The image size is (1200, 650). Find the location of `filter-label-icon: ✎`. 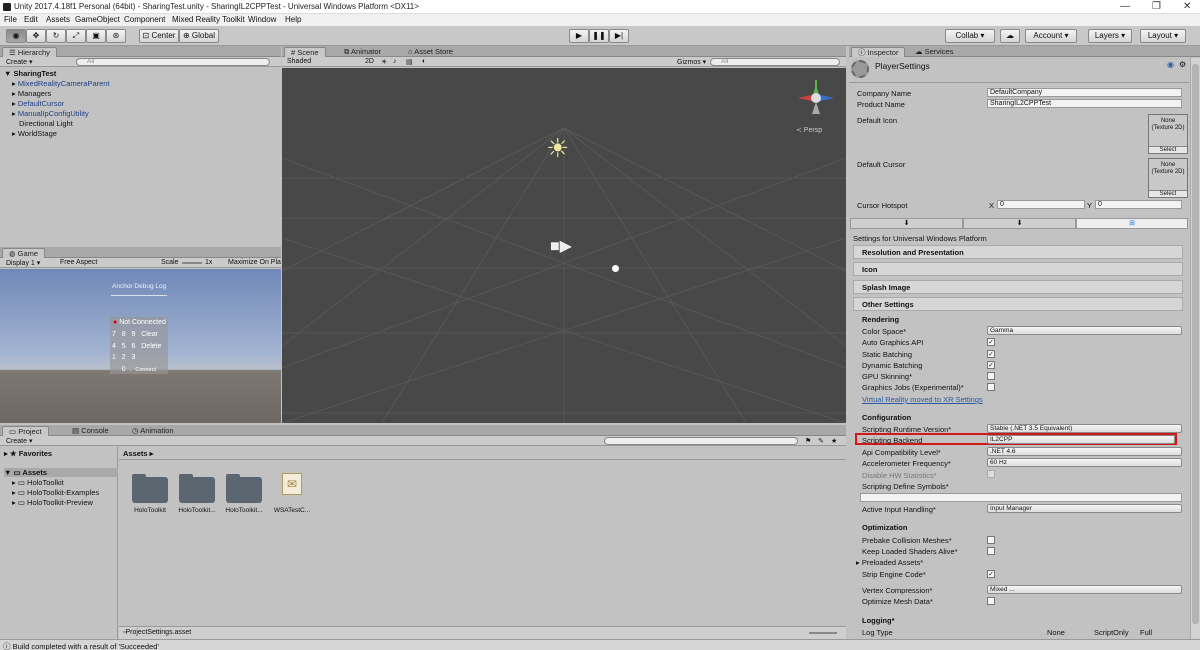

filter-label-icon: ✎ is located at coordinates (821, 441).